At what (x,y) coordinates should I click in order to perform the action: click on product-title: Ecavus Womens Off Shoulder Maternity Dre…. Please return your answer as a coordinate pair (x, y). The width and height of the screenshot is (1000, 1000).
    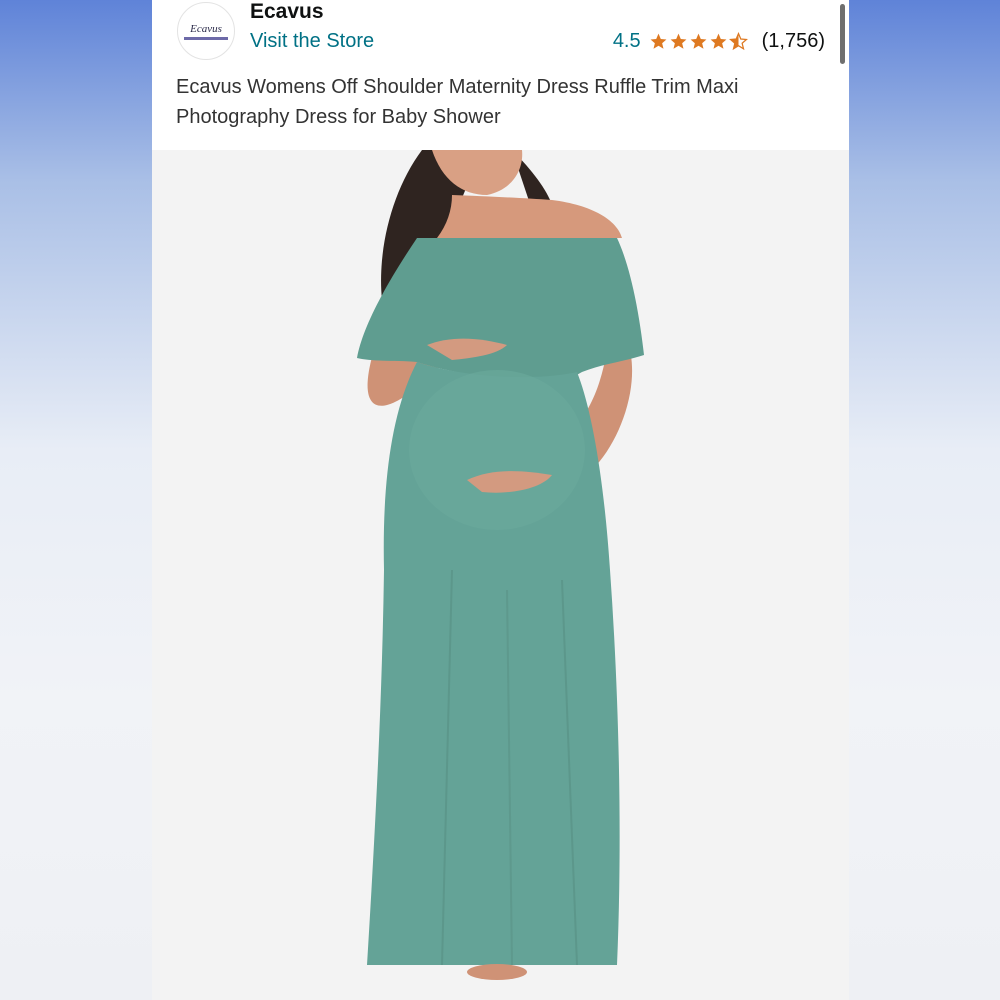
    Looking at the image, I should click on (496, 102).